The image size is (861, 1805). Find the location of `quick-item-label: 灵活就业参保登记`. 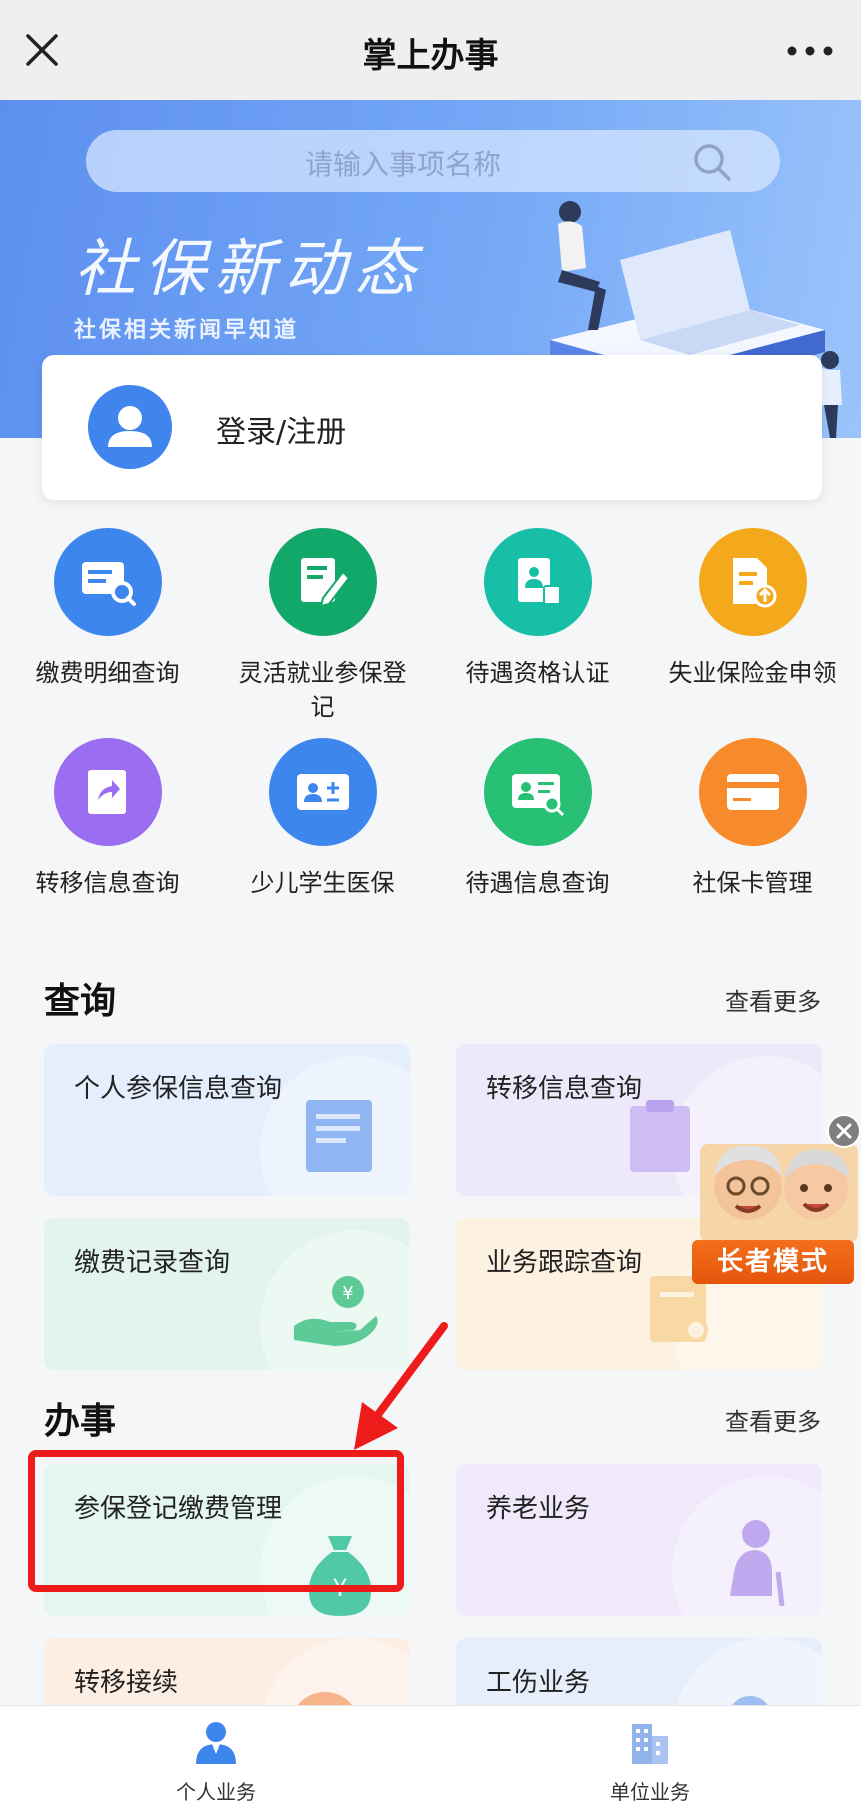

quick-item-label: 灵活就业参保登记 is located at coordinates (322, 690).